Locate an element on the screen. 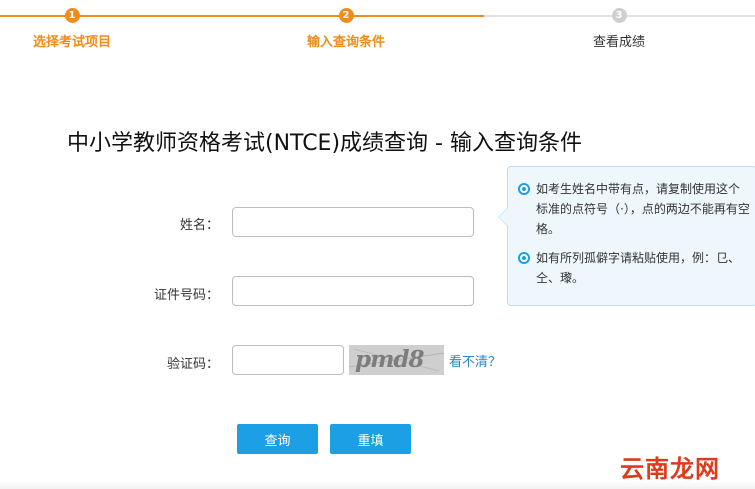  tip-text: 如考生姓名中带有点，请复制使用这个标准的点符号（·），点的两边不能再有空格。 is located at coordinates (643, 209).